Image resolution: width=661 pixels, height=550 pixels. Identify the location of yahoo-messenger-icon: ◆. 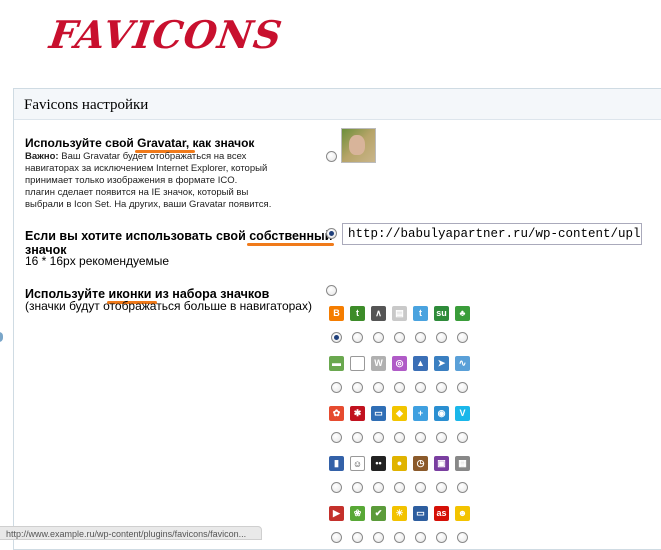
(399, 413).